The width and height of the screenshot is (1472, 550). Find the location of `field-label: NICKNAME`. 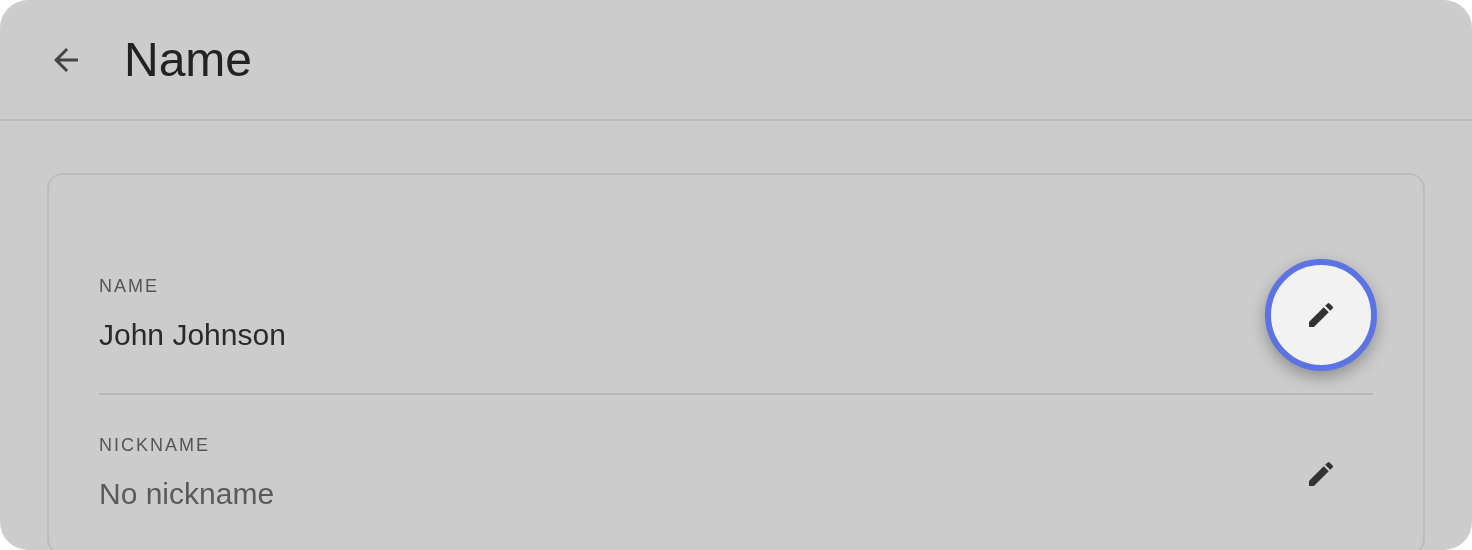

field-label: NICKNAME is located at coordinates (155, 445).